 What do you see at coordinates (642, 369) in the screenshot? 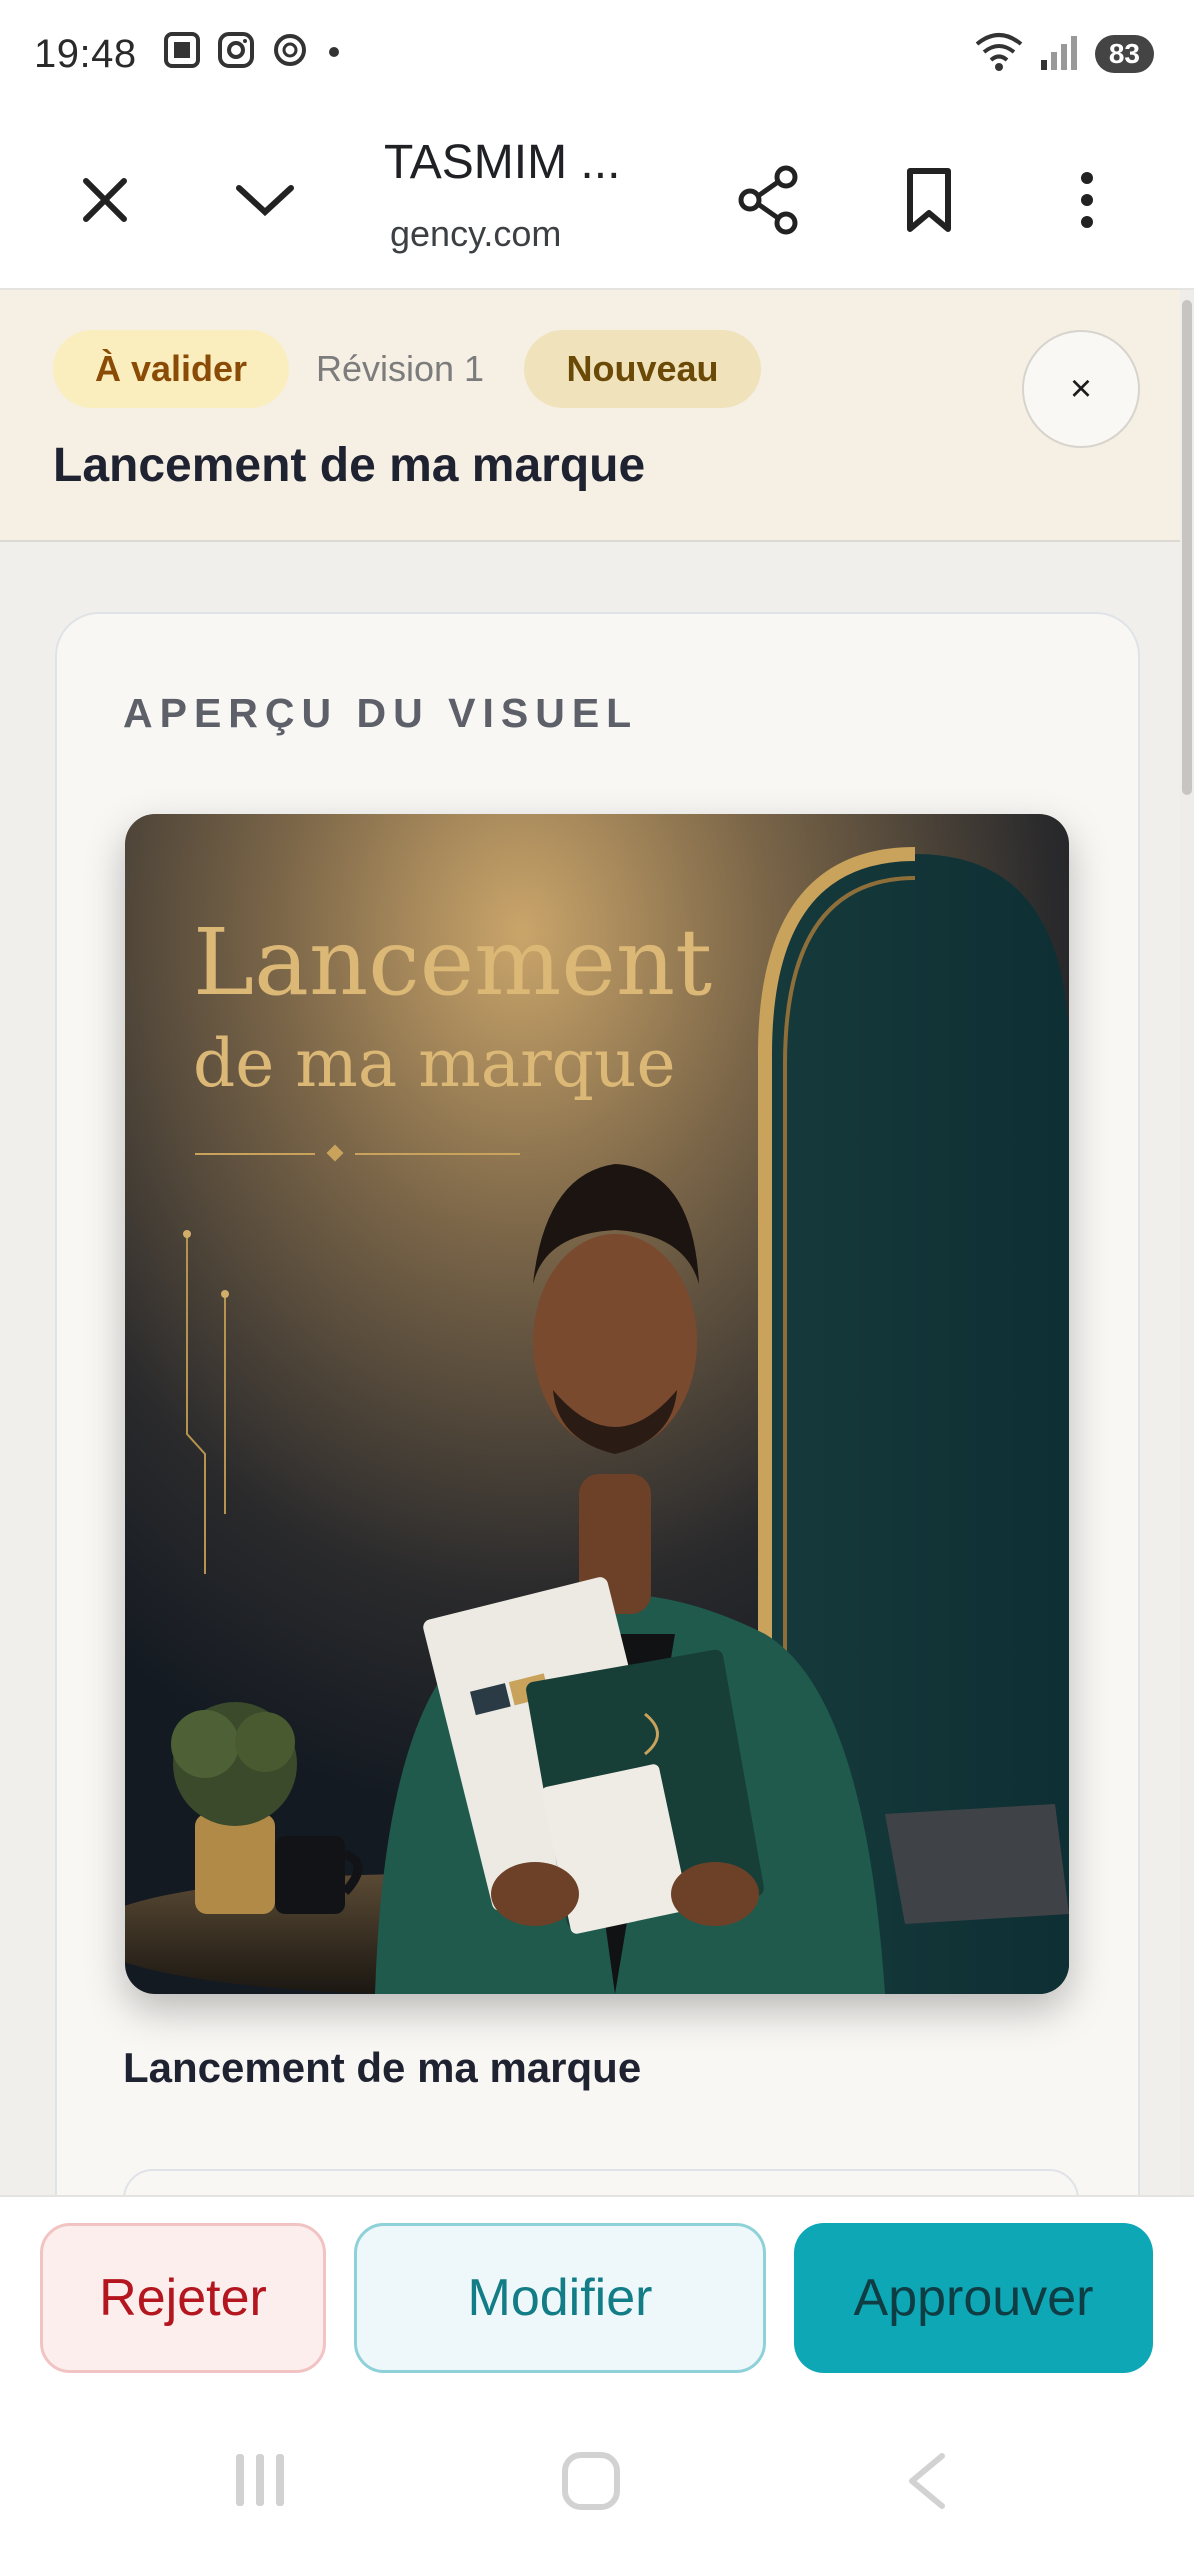
I see `new-badge: Nouveau` at bounding box center [642, 369].